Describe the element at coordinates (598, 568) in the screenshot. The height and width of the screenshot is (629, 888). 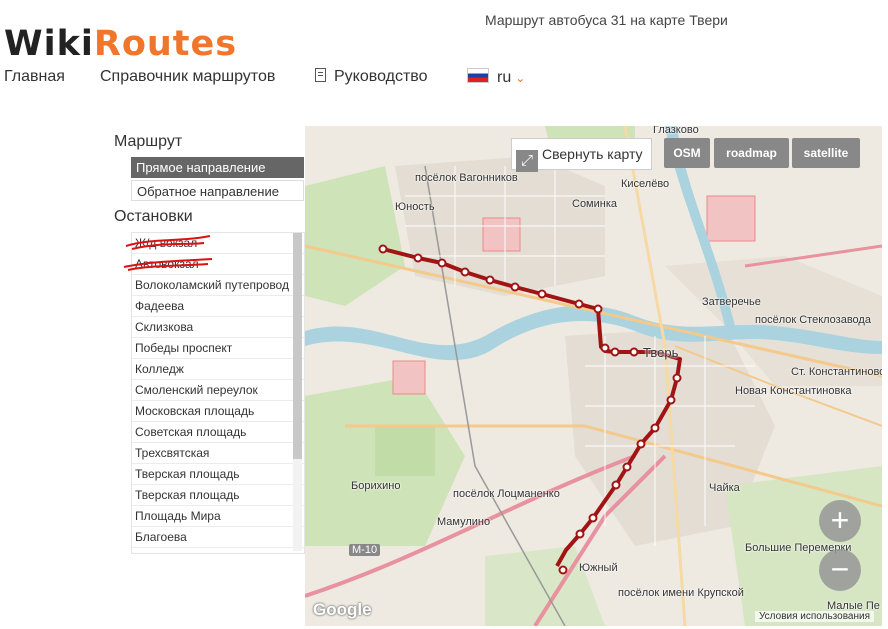
I see `map-label-yuzhny: Южный` at that location.